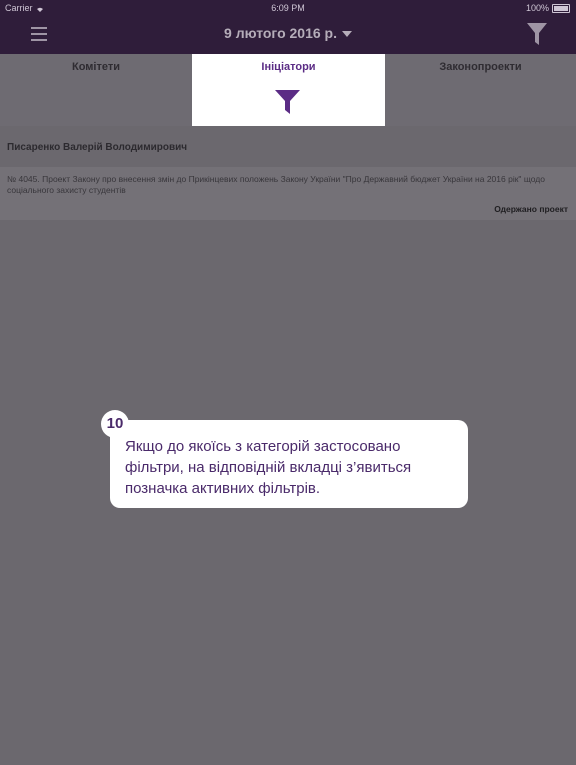  Describe the element at coordinates (561, 8) in the screenshot. I see `battery-icon` at that location.